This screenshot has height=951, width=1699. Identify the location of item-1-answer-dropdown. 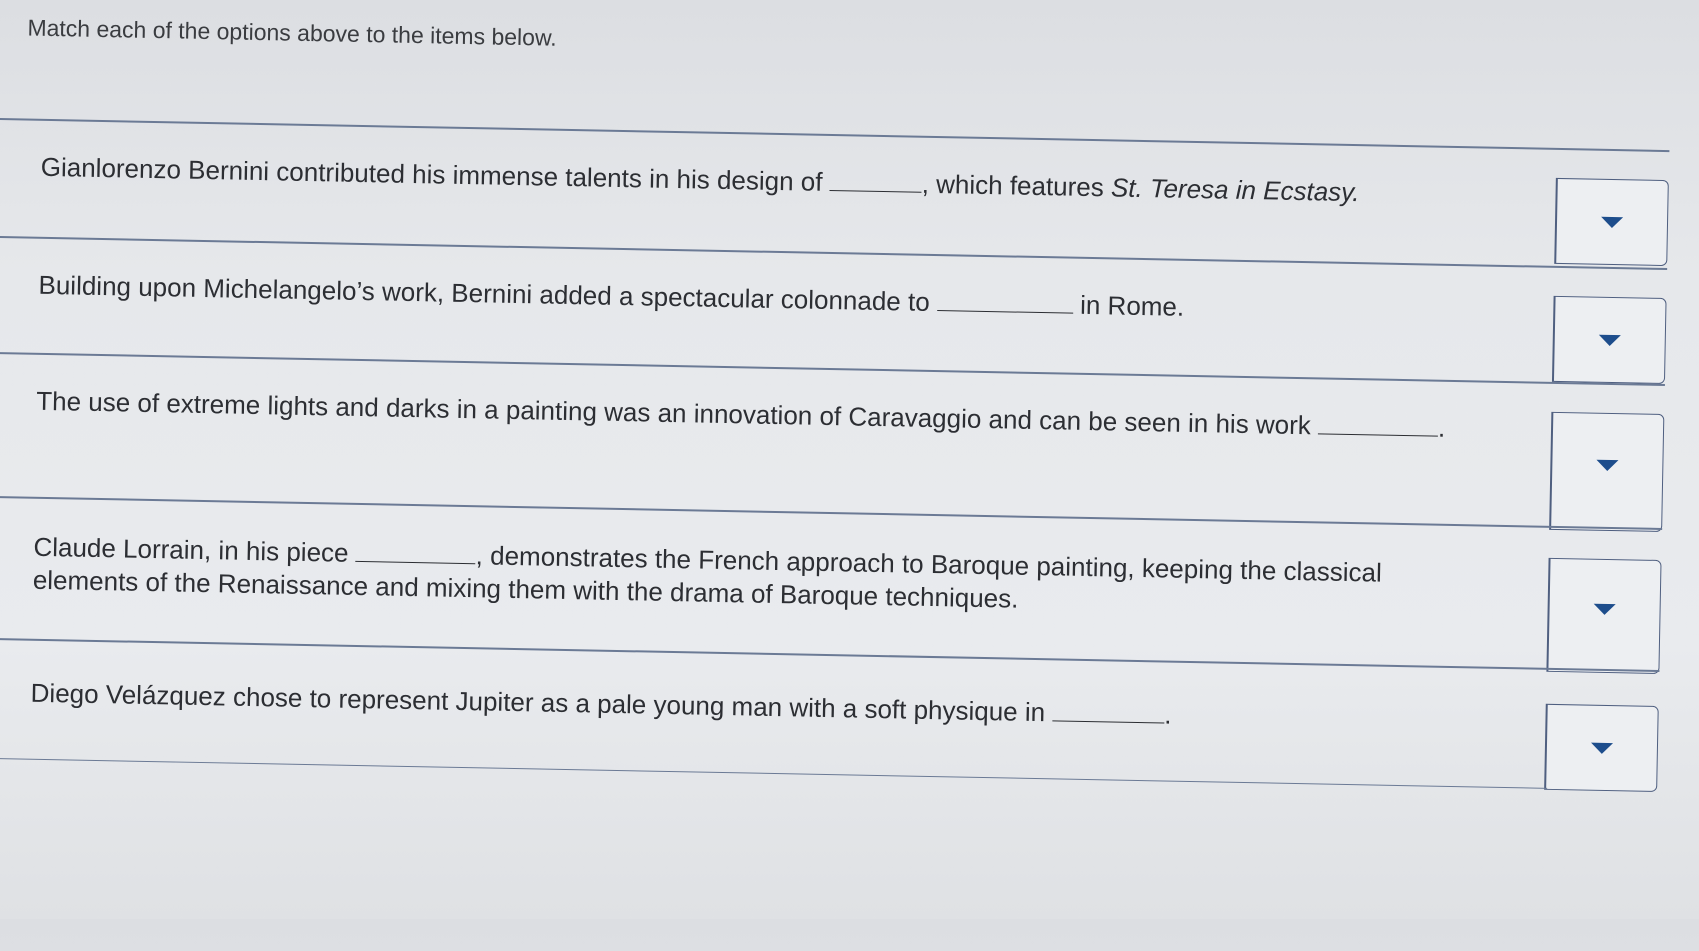
(1611, 222).